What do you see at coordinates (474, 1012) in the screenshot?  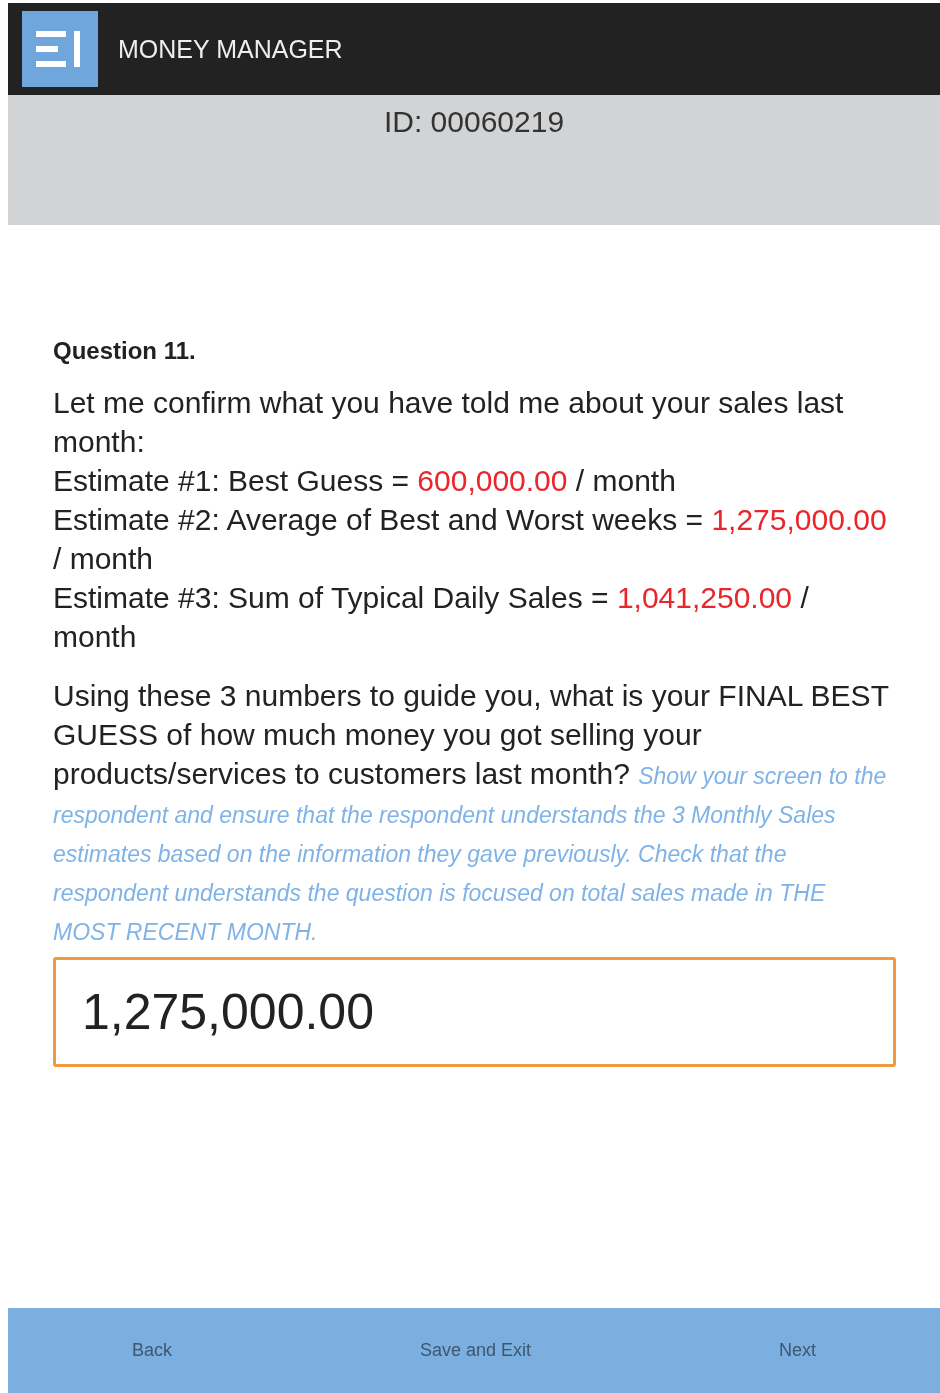 I see `answer-field: 1,275,000.00` at bounding box center [474, 1012].